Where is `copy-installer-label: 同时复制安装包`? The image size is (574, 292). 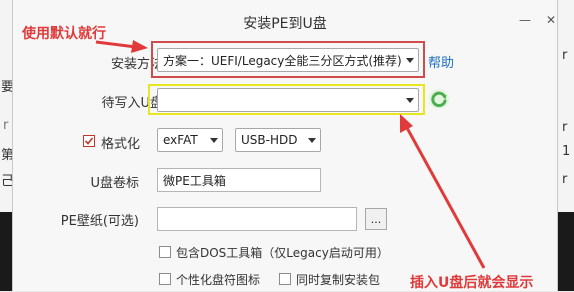 copy-installer-label: 同时复制安装包 is located at coordinates (338, 280).